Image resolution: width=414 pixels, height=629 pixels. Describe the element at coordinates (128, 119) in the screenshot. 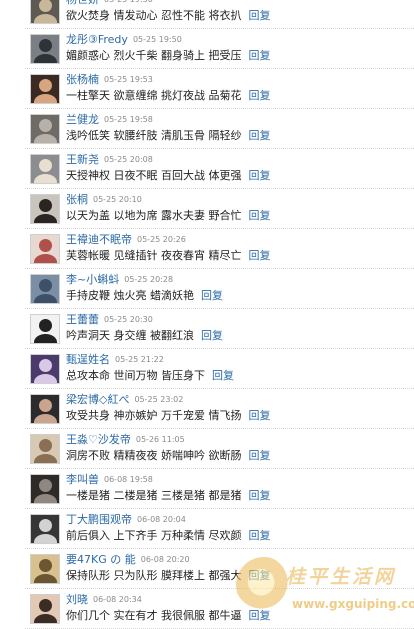

I see `comment-timestamp: 05-25 19:58` at that location.